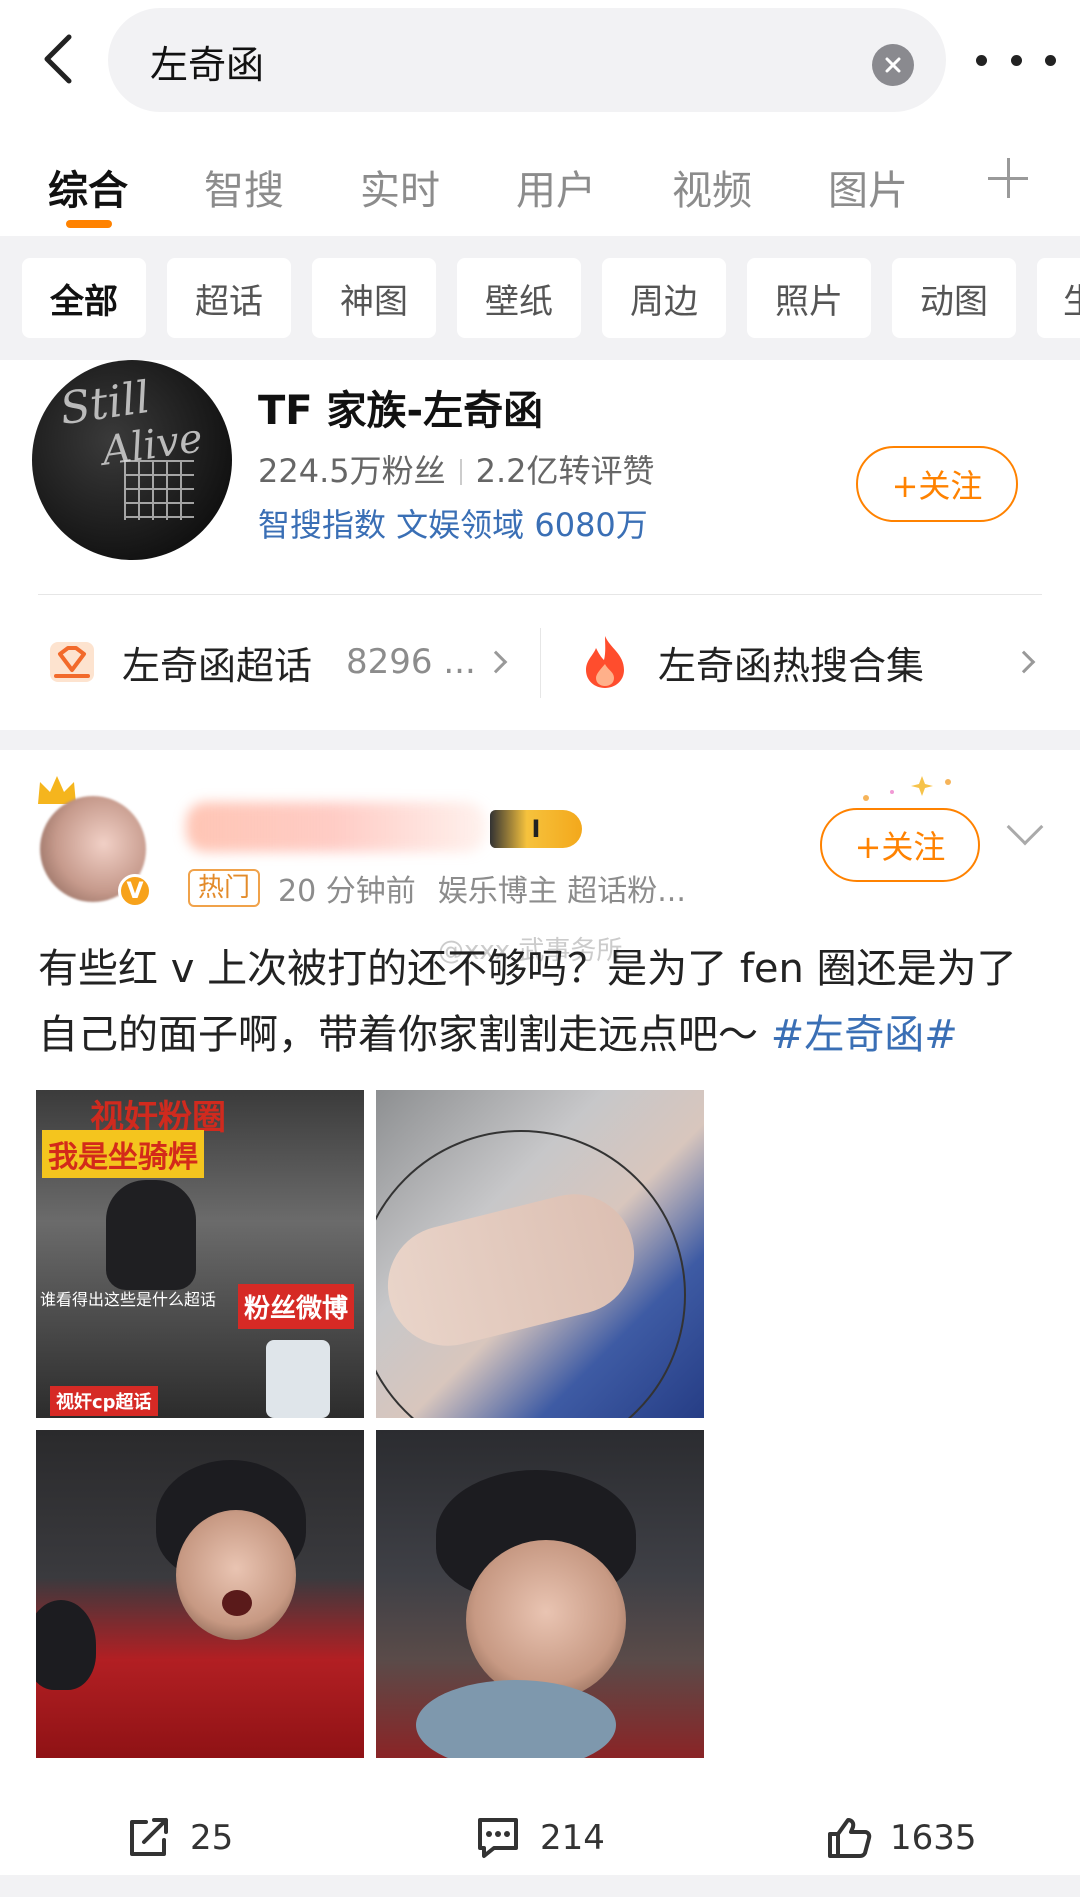 The width and height of the screenshot is (1080, 1897). Describe the element at coordinates (516, 1719) in the screenshot. I see `image-blue-hair` at that location.